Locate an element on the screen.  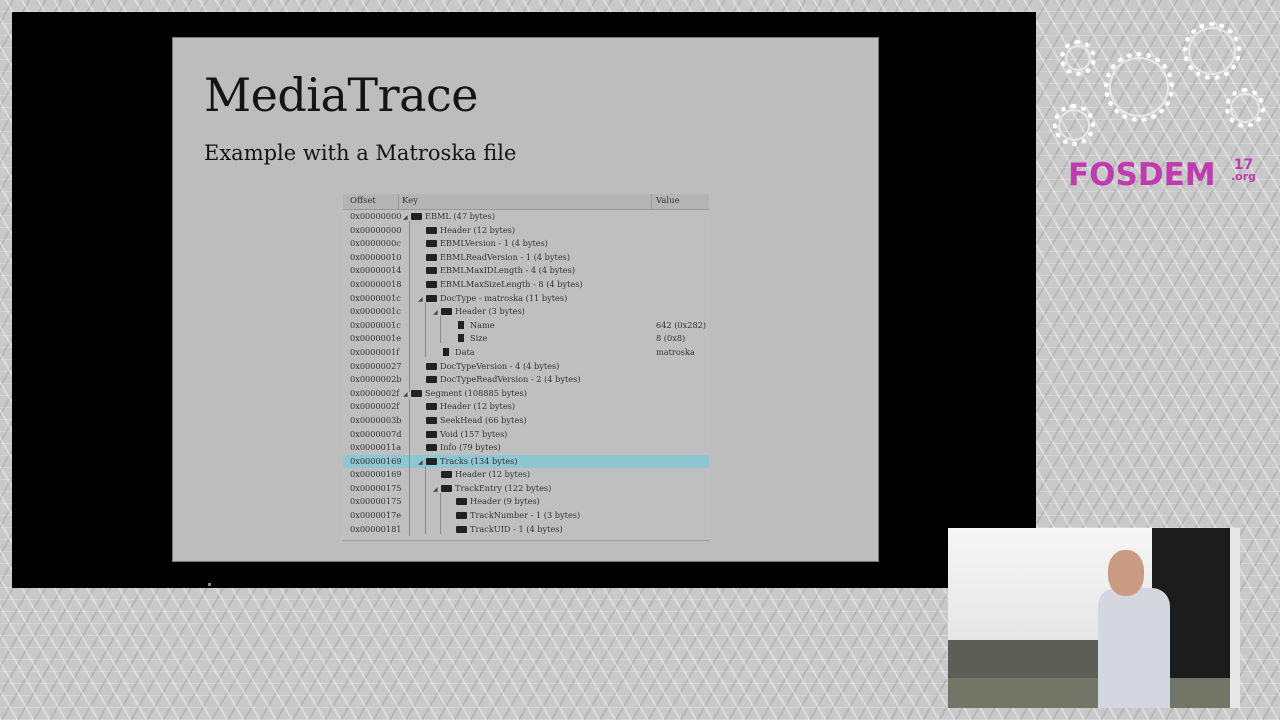
row-offset: 0x00000000 is located at coordinates (376, 216).